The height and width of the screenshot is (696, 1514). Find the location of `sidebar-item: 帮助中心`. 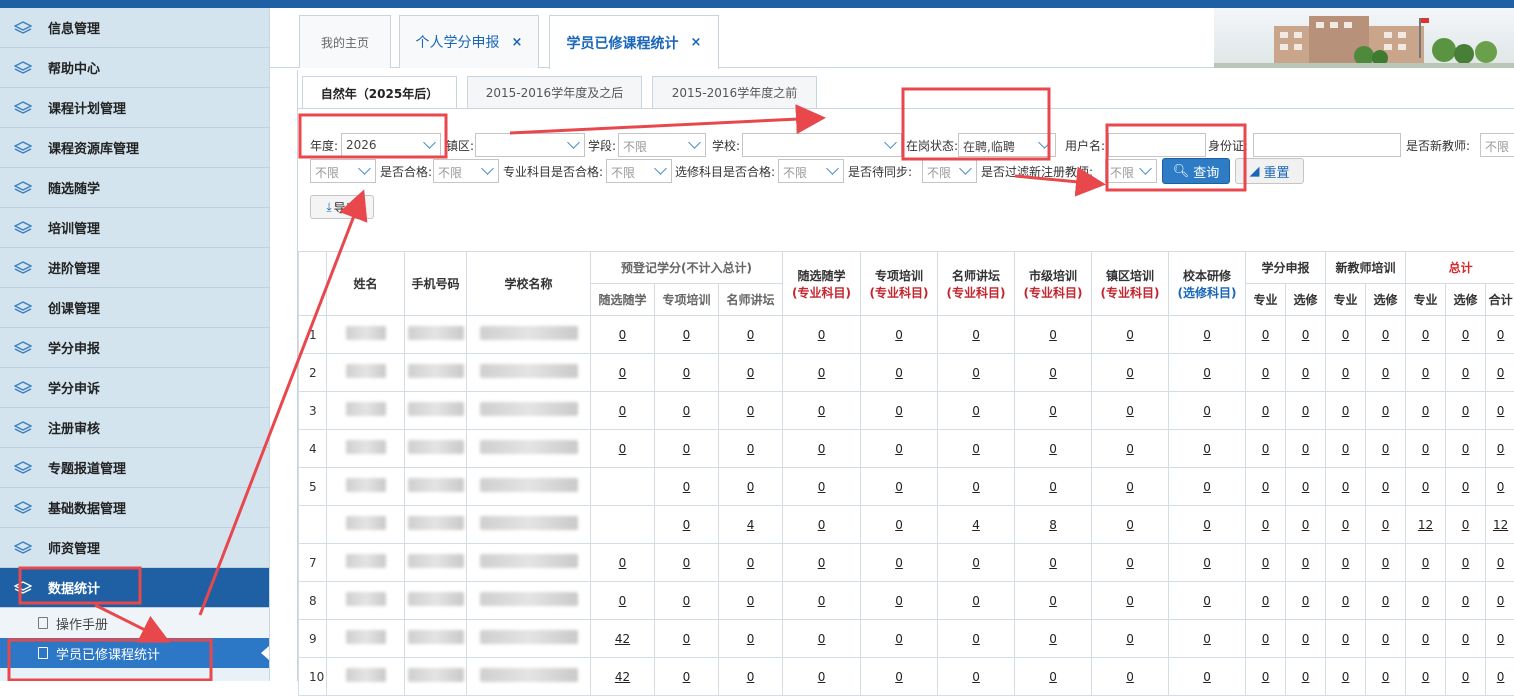

sidebar-item: 帮助中心 is located at coordinates (134, 68).